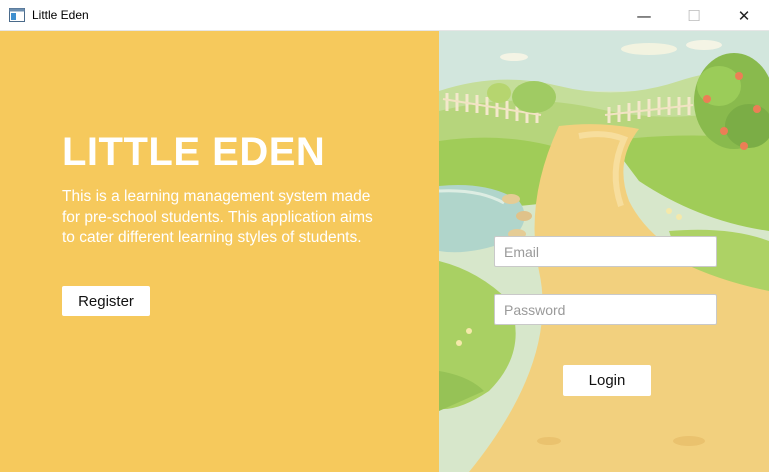 The width and height of the screenshot is (769, 472). What do you see at coordinates (106, 301) in the screenshot?
I see `register-button: Register` at bounding box center [106, 301].